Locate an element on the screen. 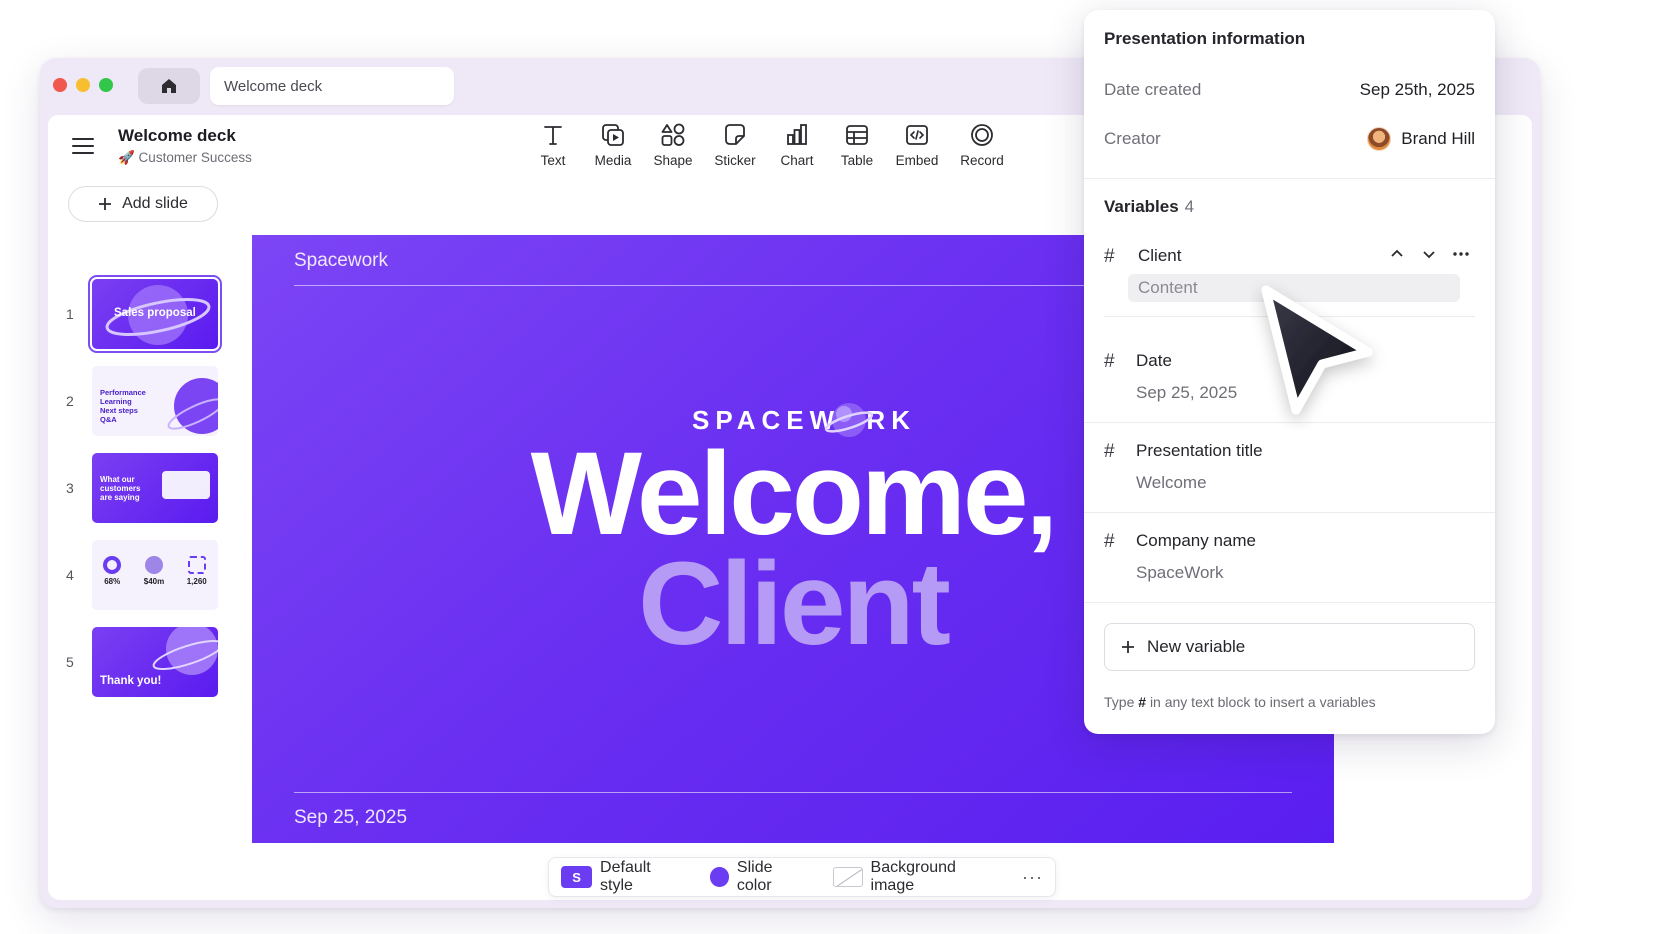 Image resolution: width=1664 pixels, height=934 pixels. maximize-window-button is located at coordinates (106, 85).